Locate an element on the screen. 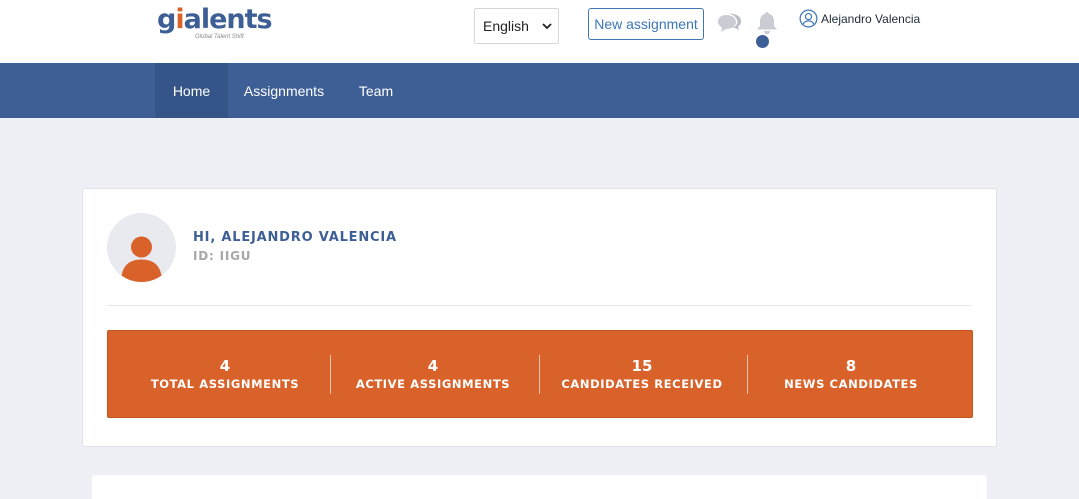 The image size is (1079, 499). nav-item-assignments: Assignments is located at coordinates (284, 90).